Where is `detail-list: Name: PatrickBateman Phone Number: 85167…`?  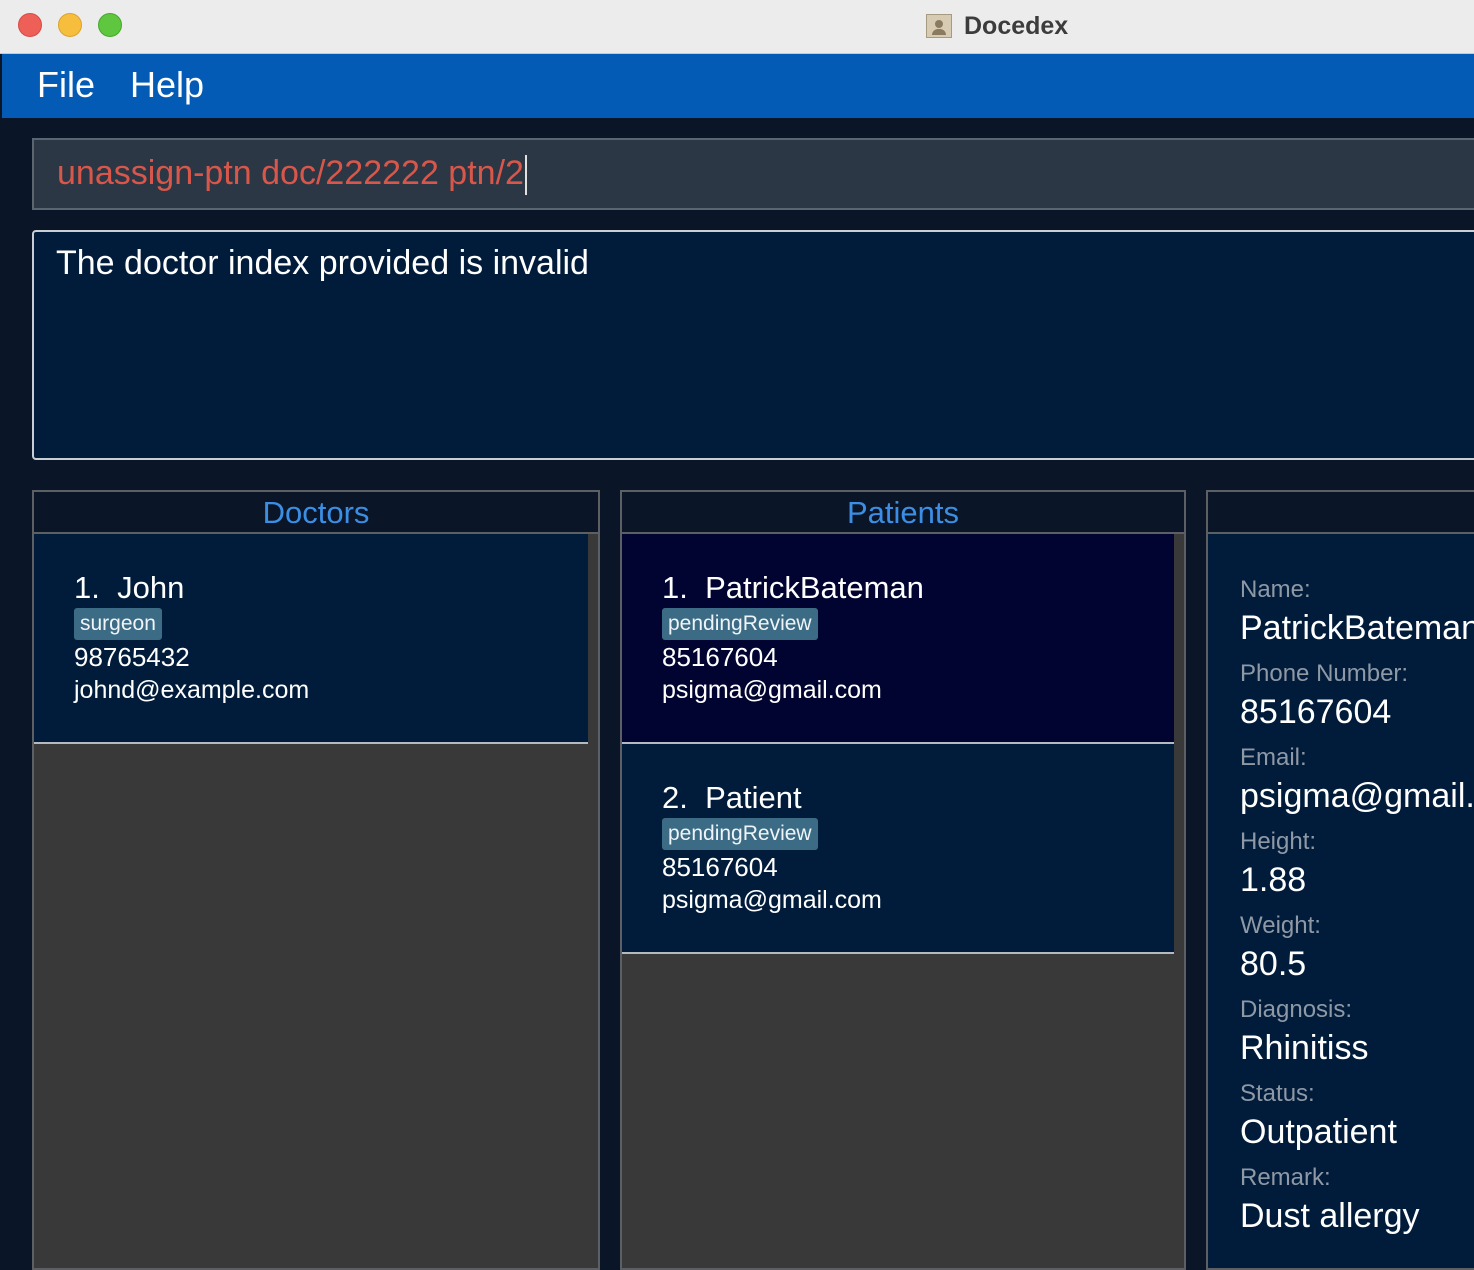
detail-list: Name: PatrickBateman Phone Number: 85167… is located at coordinates (1357, 912).